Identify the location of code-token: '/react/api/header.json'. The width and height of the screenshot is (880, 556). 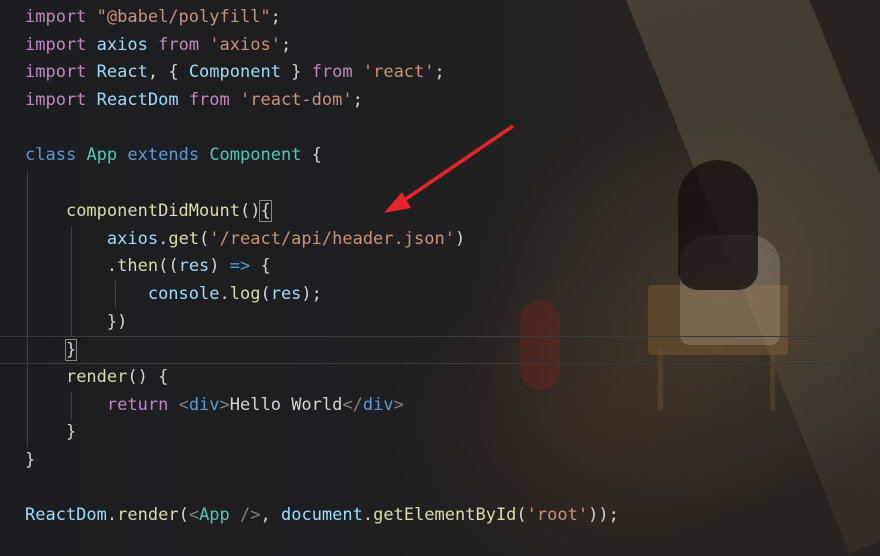
(332, 238).